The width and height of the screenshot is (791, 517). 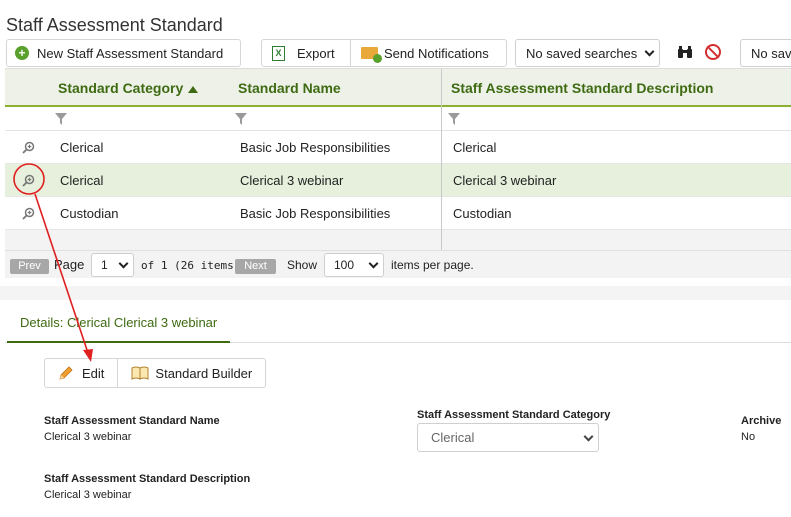 What do you see at coordinates (302, 265) in the screenshot?
I see `show-label: Show` at bounding box center [302, 265].